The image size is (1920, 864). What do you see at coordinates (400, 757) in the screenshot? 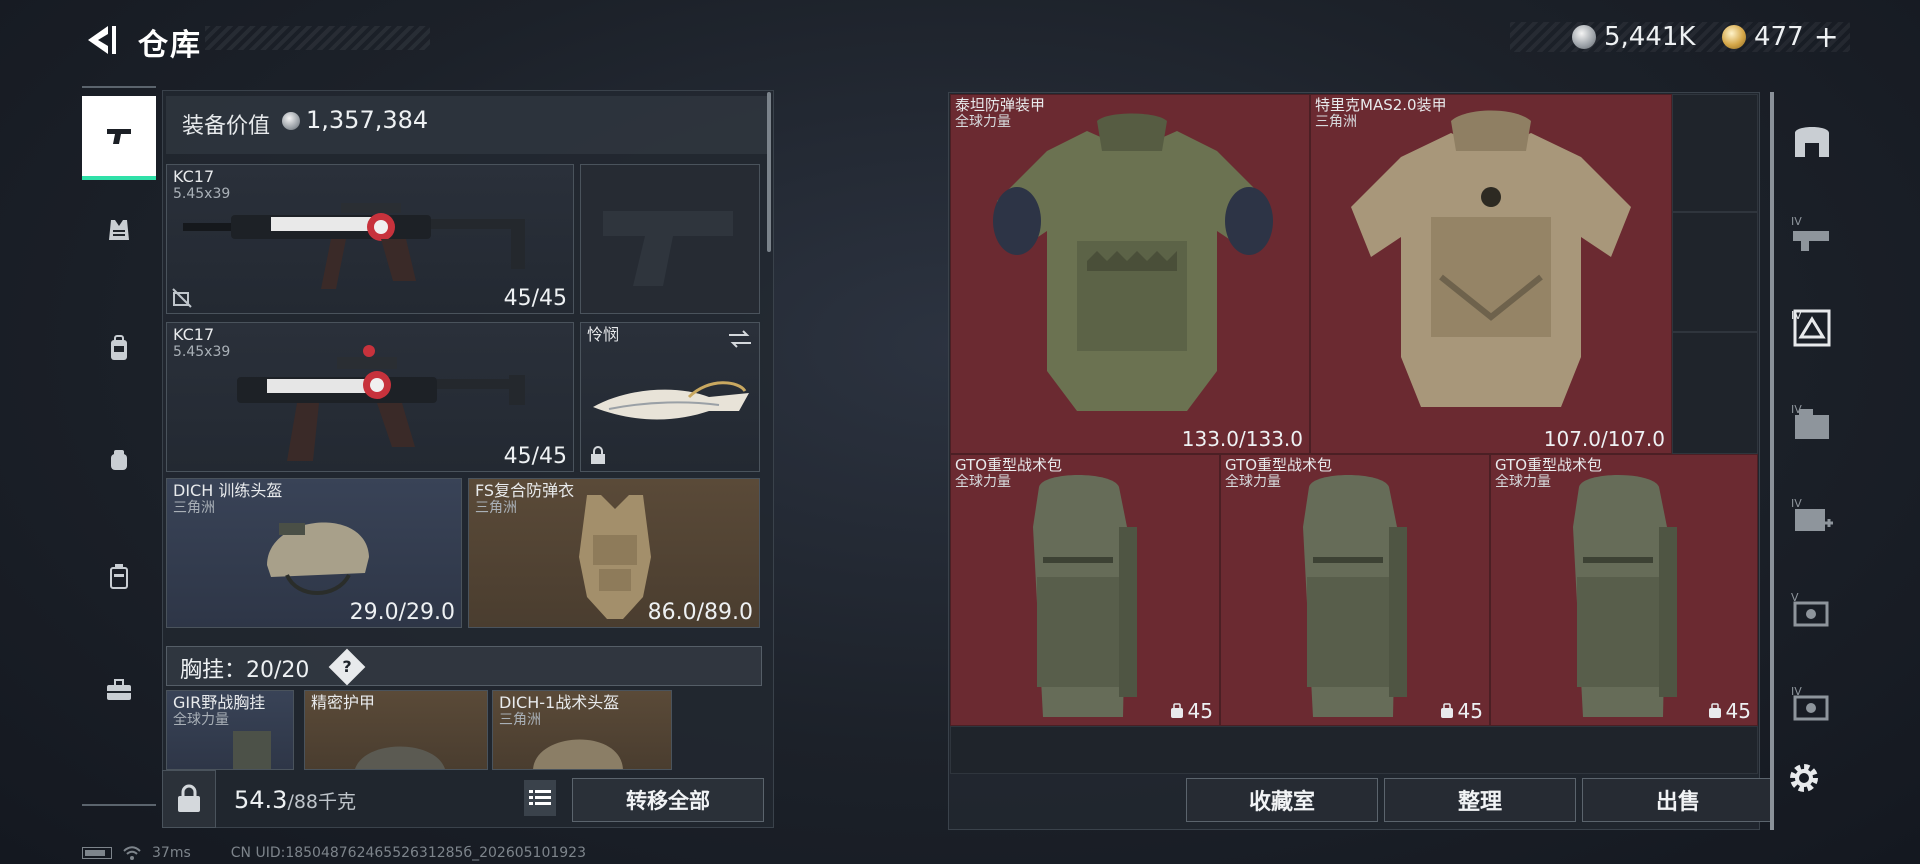
I see `armor-plate-image` at bounding box center [400, 757].